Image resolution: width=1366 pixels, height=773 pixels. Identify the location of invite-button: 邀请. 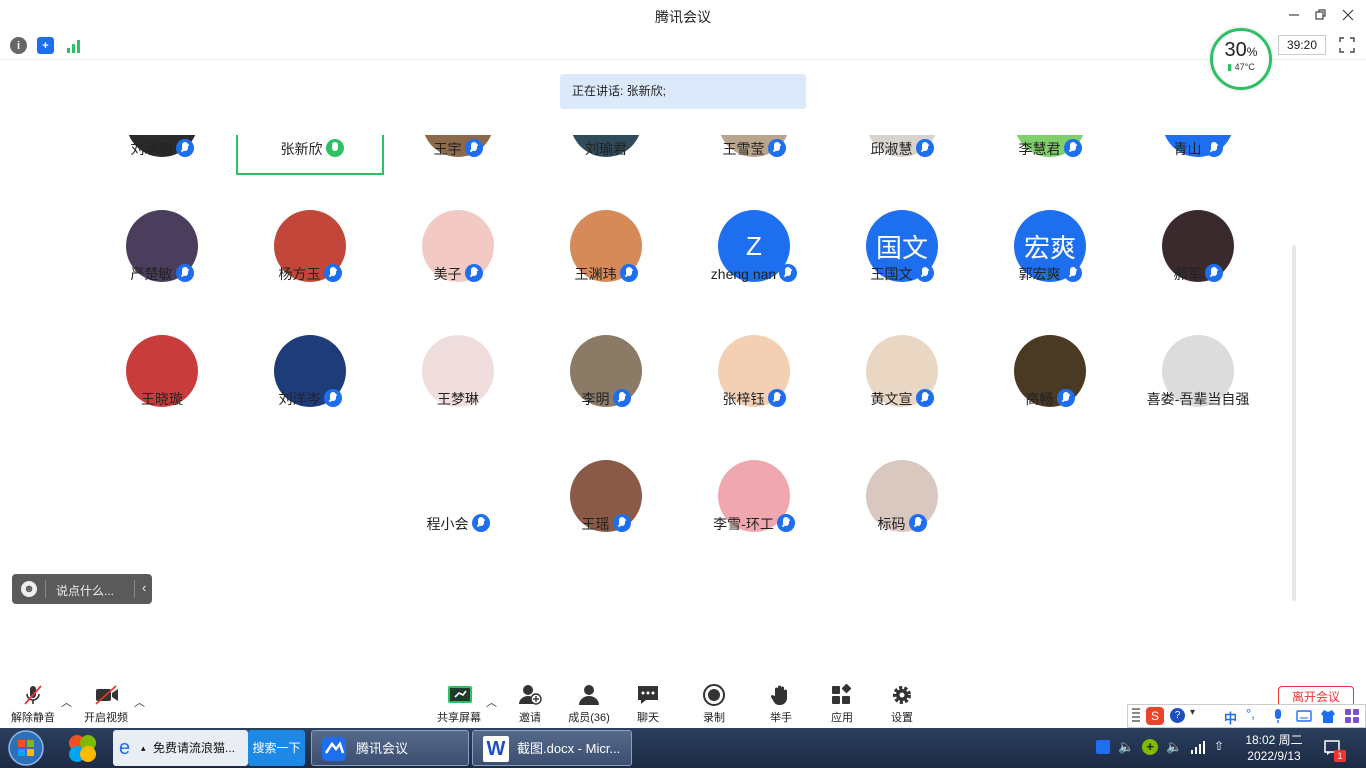
(530, 704).